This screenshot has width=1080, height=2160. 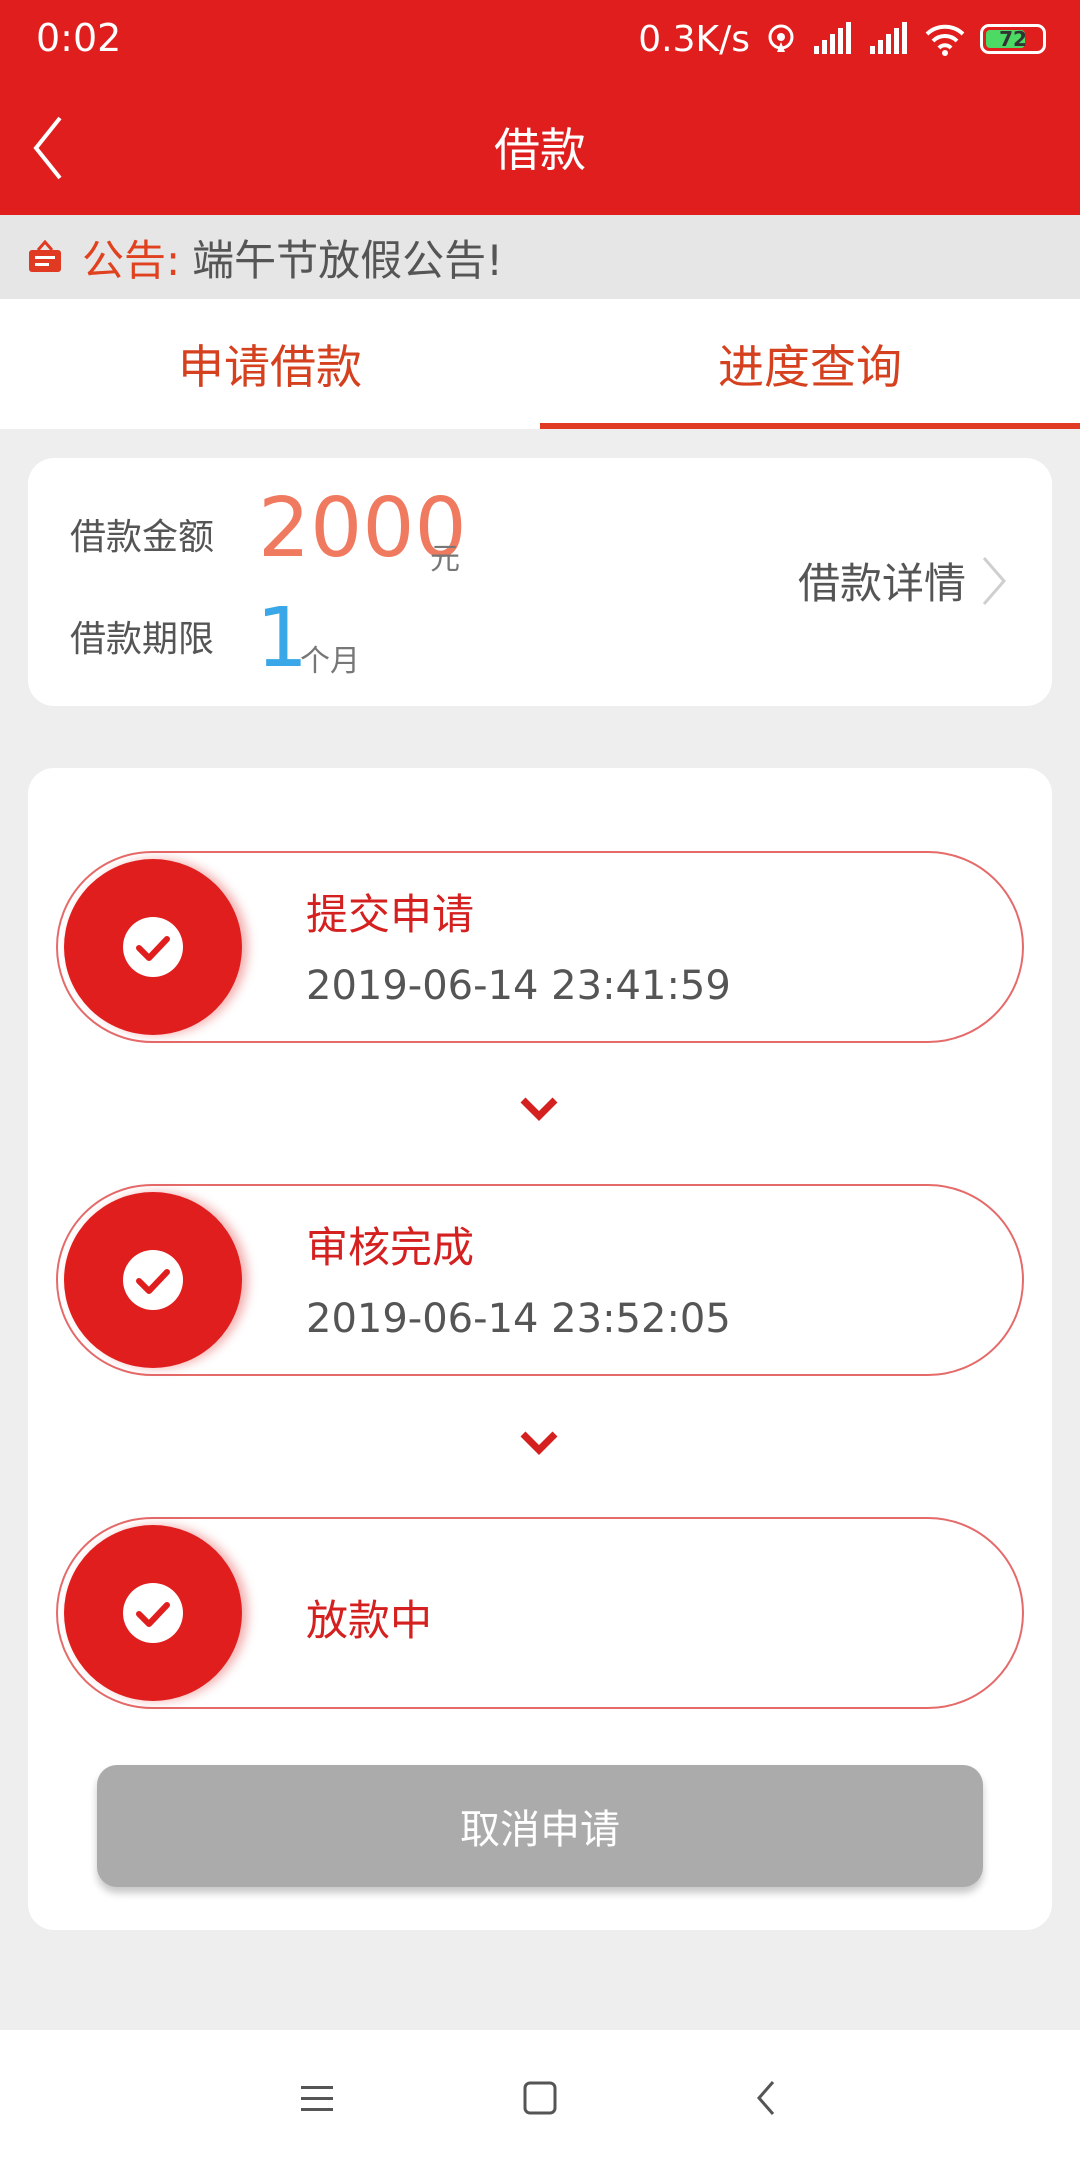 What do you see at coordinates (131, 260) in the screenshot?
I see `notice-label: 公告:` at bounding box center [131, 260].